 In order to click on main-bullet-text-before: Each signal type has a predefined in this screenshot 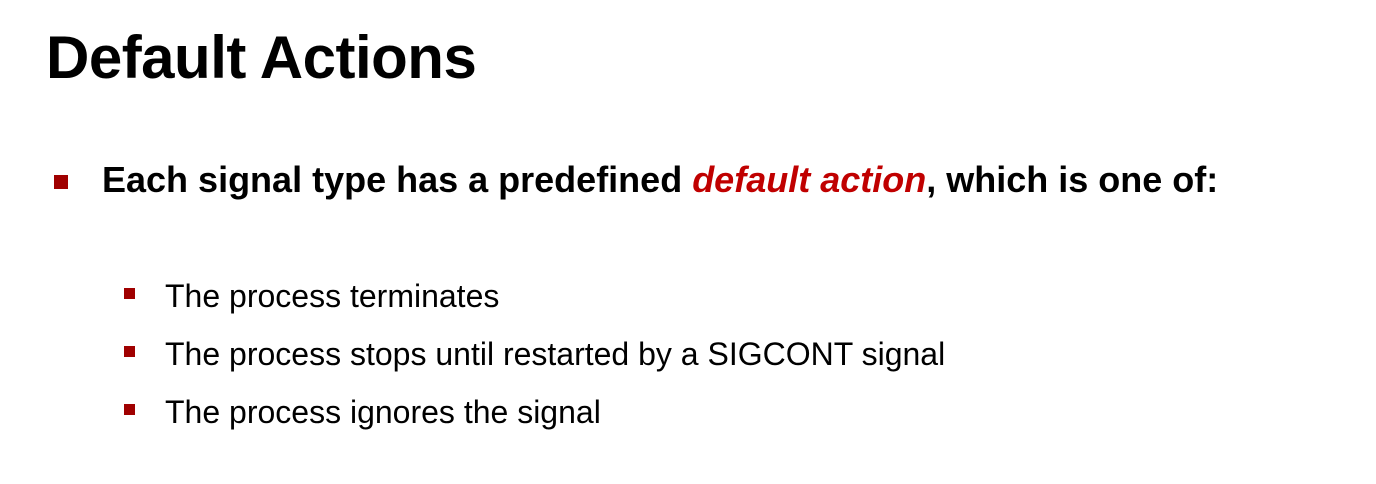, I will do `click(397, 179)`.